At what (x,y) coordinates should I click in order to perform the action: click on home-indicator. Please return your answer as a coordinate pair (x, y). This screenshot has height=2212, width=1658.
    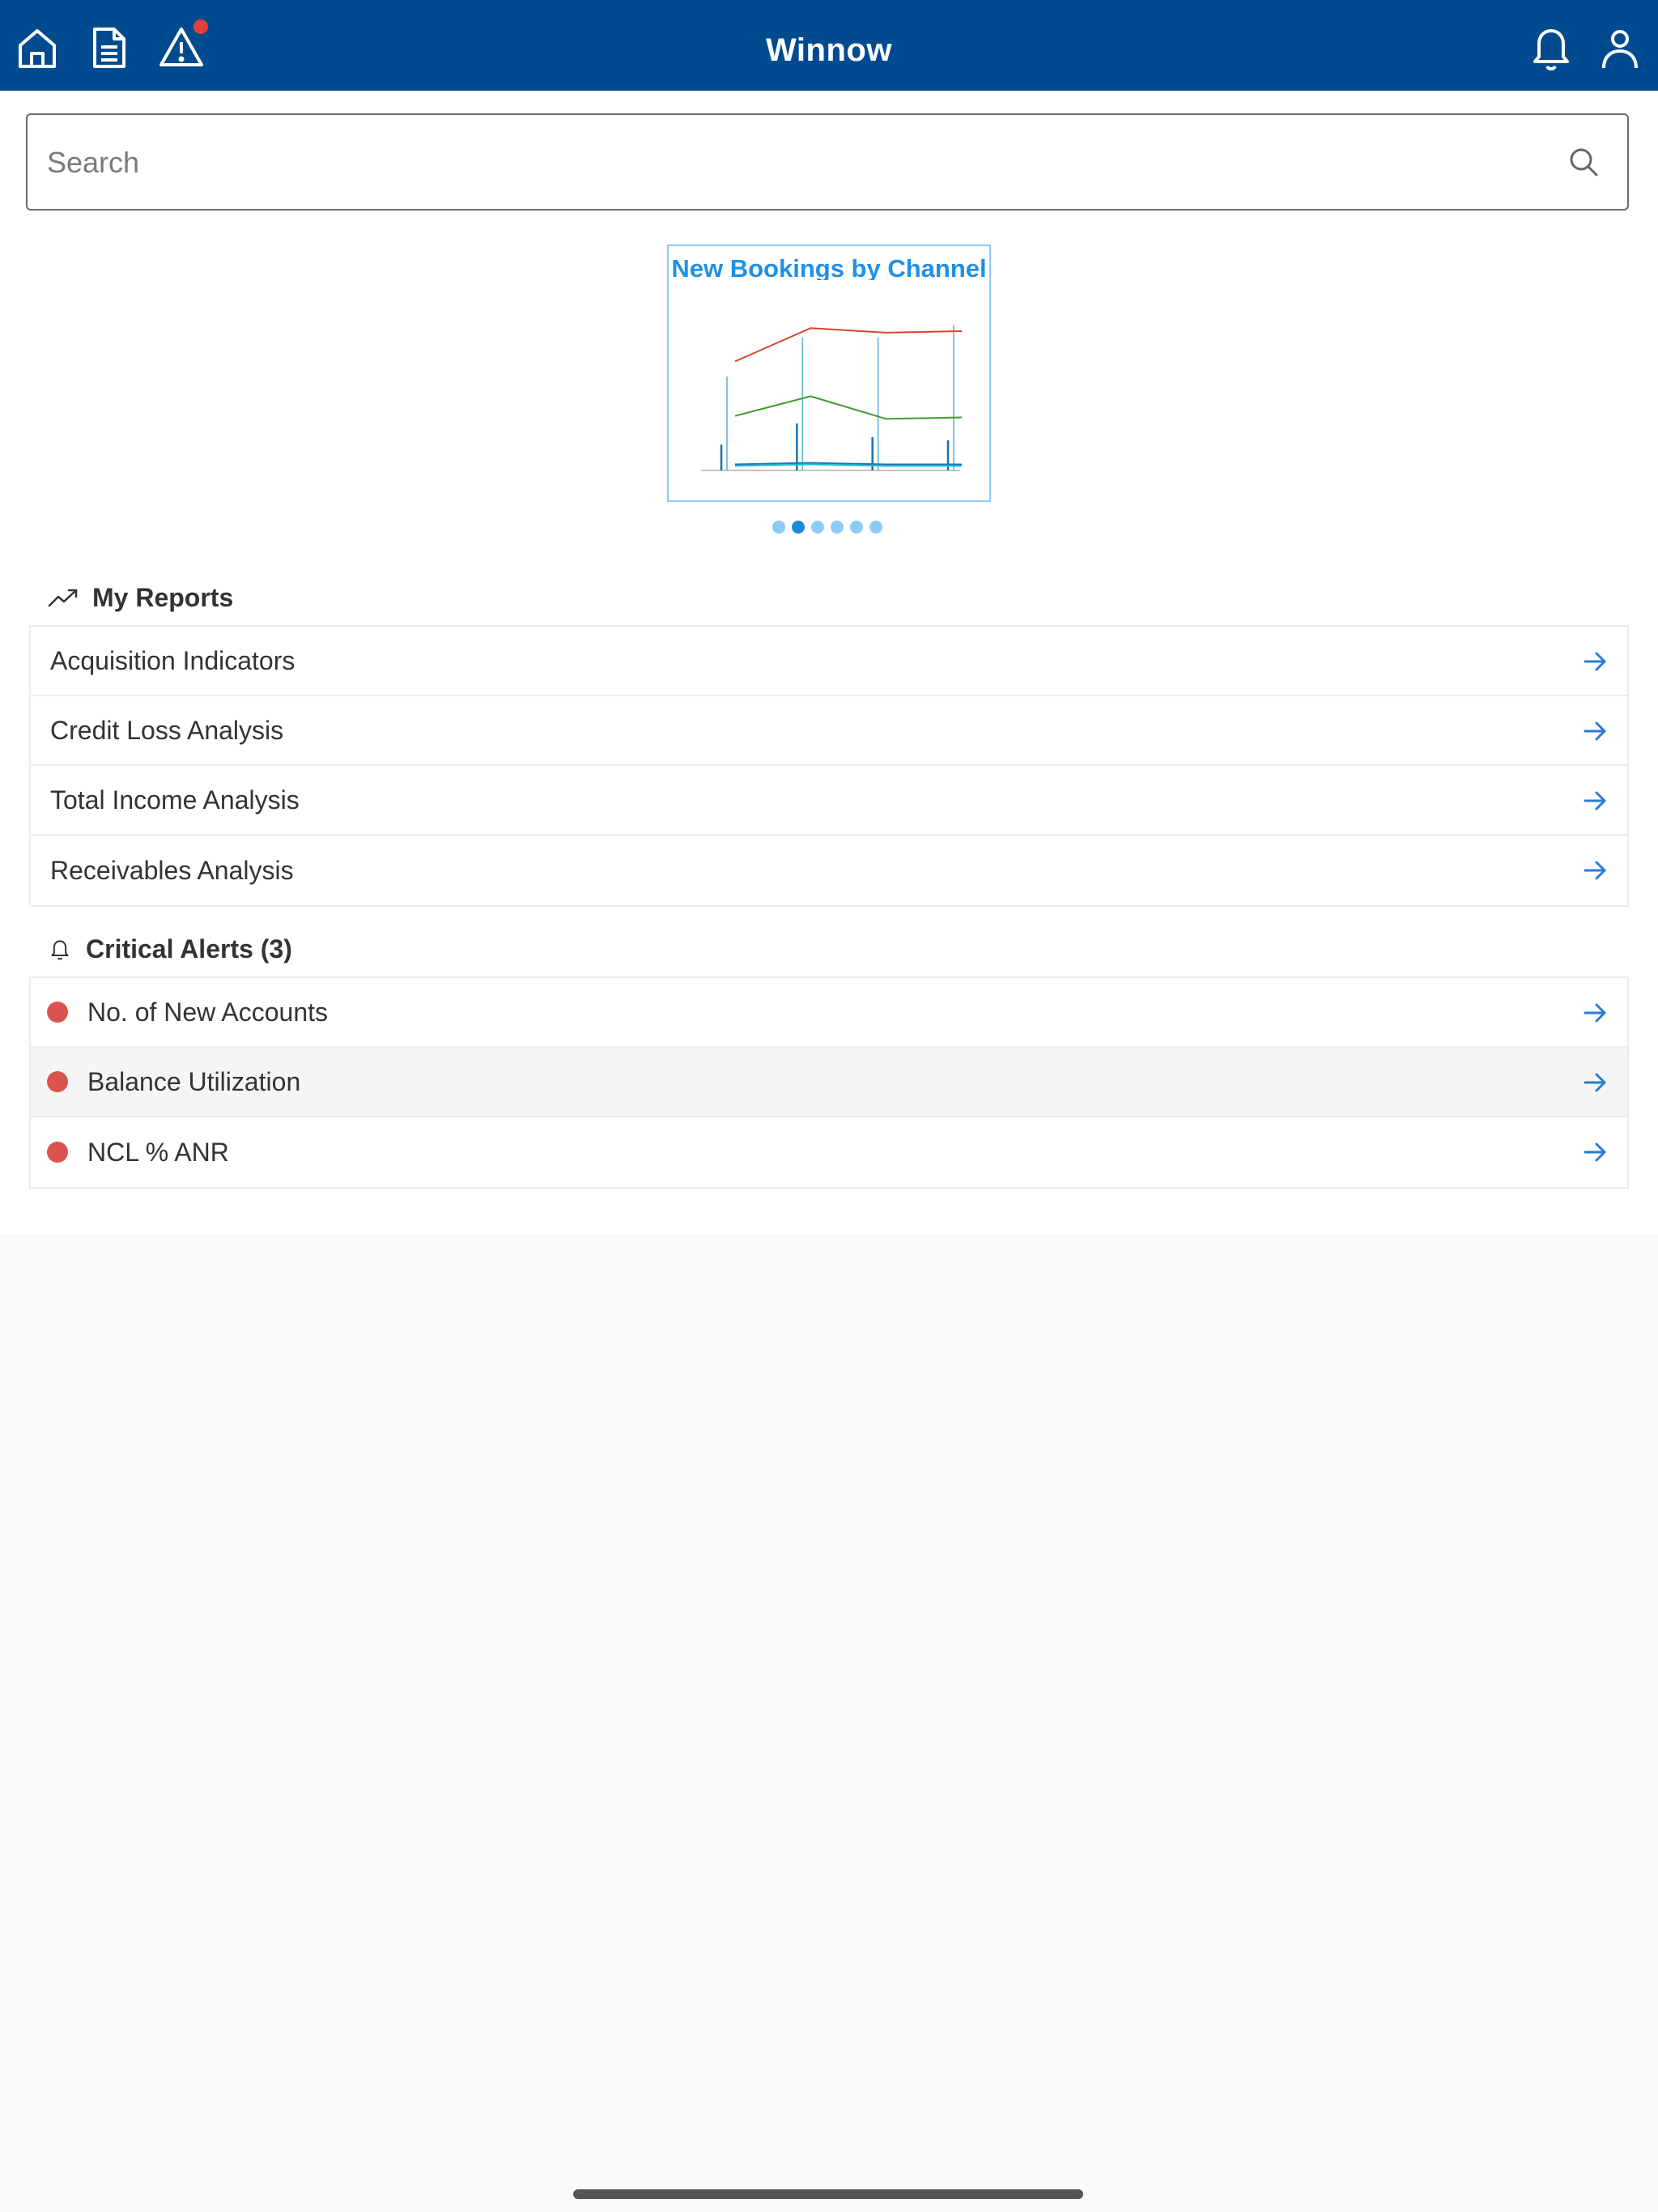
    Looking at the image, I should click on (828, 2194).